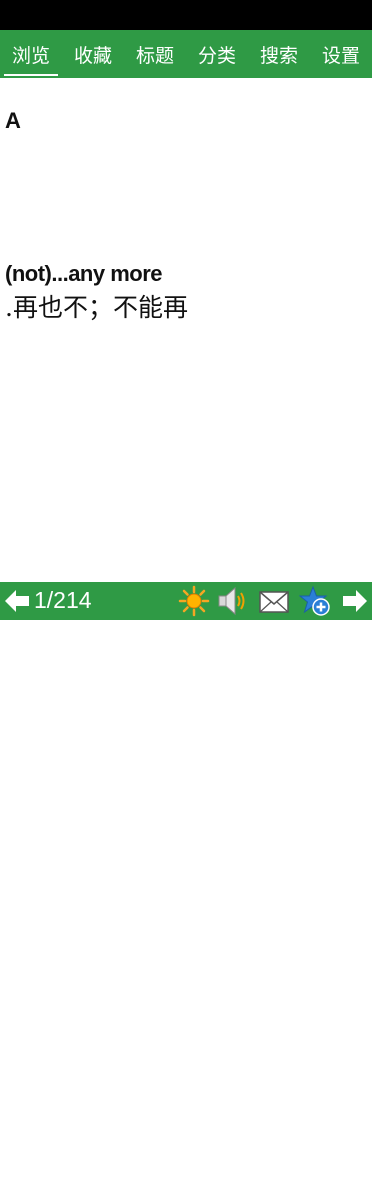 This screenshot has width=372, height=1203. I want to click on tab-browse: 浏览, so click(31, 54).